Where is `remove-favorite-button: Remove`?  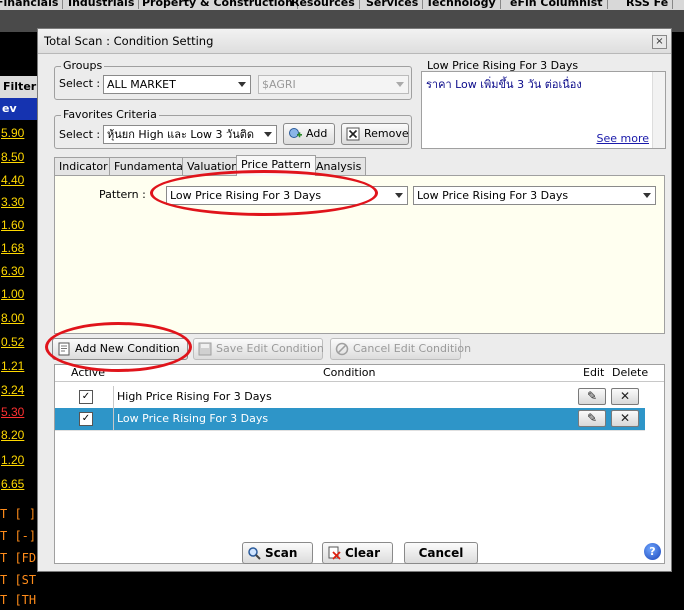
remove-favorite-button: Remove is located at coordinates (375, 134).